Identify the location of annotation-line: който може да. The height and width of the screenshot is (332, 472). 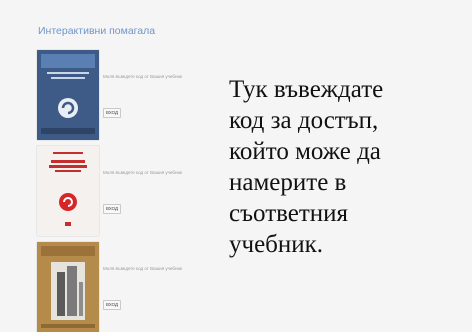
(305, 151).